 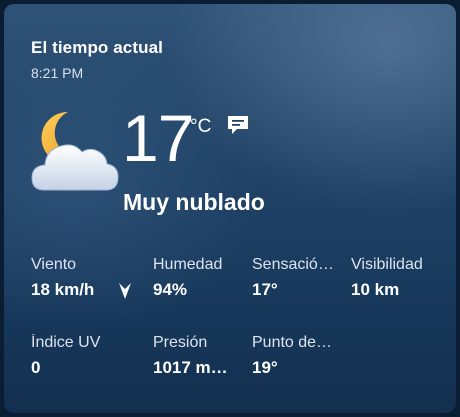 I want to click on stat-uv-index: Índice UV 0, so click(x=77, y=356).